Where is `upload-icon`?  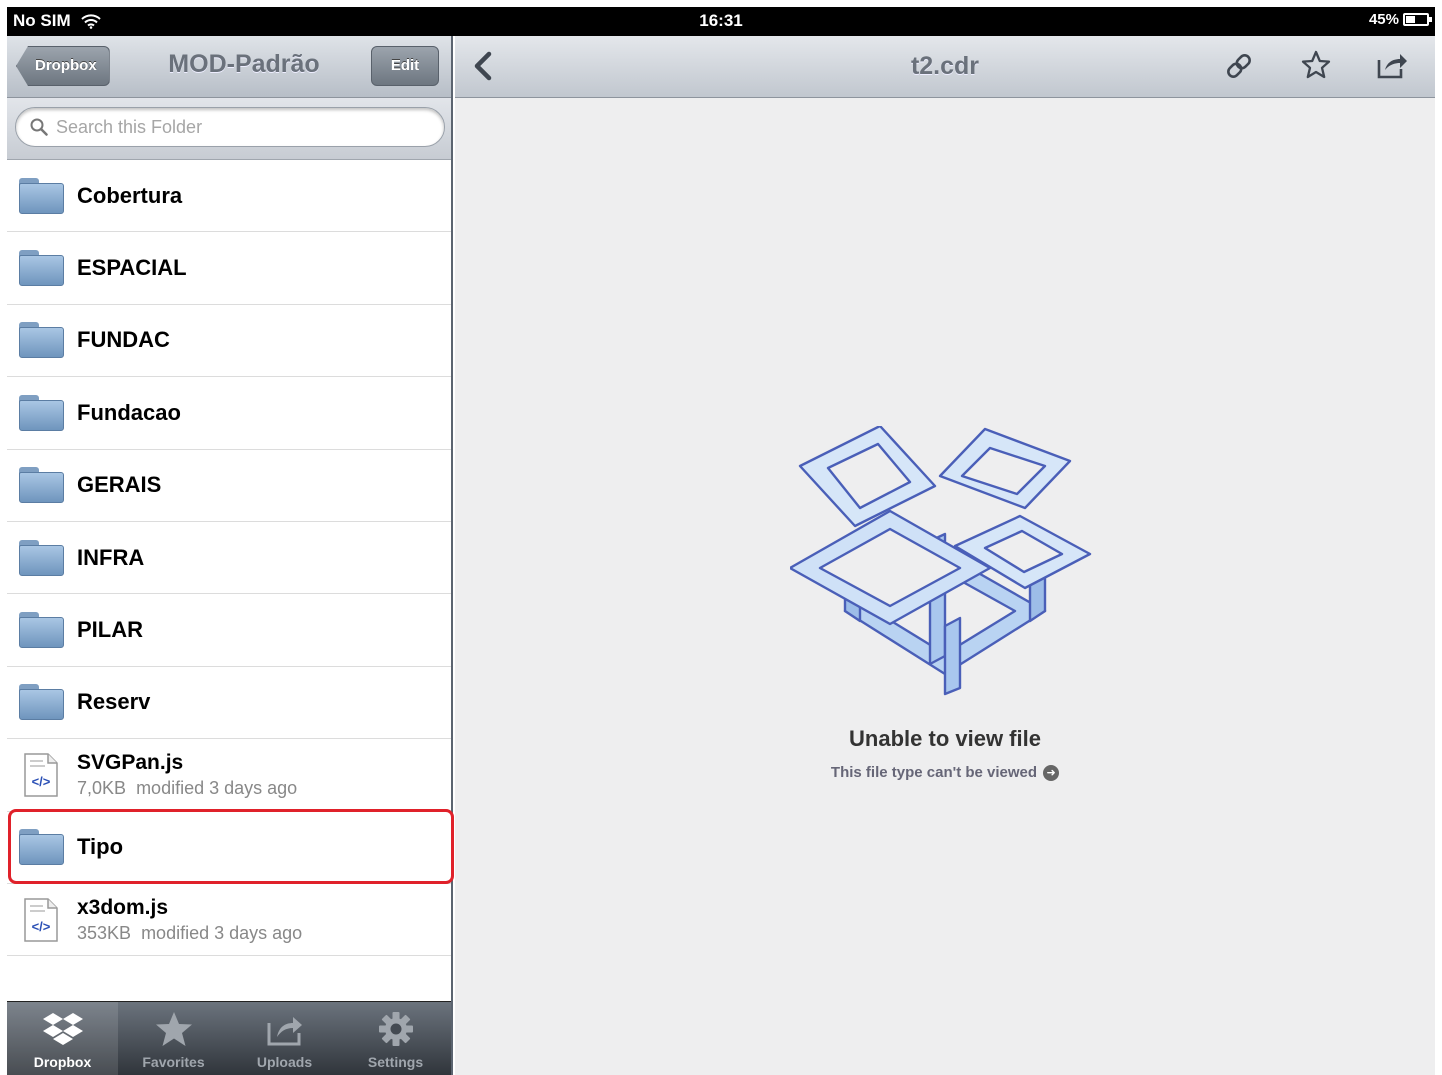 upload-icon is located at coordinates (285, 1032).